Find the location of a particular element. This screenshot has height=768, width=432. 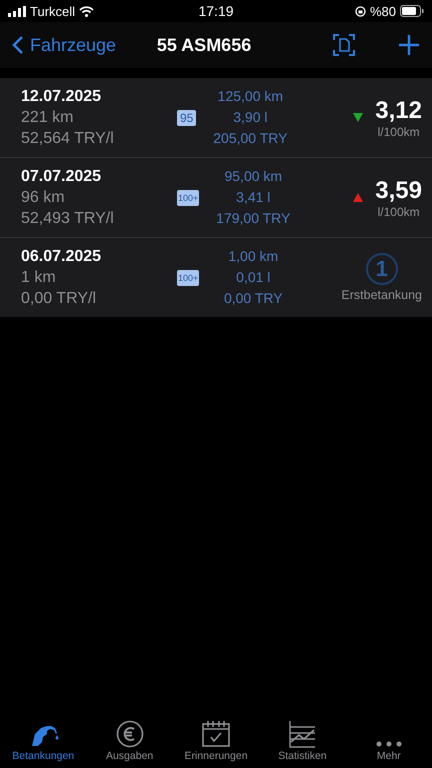

euro-icon is located at coordinates (130, 734).